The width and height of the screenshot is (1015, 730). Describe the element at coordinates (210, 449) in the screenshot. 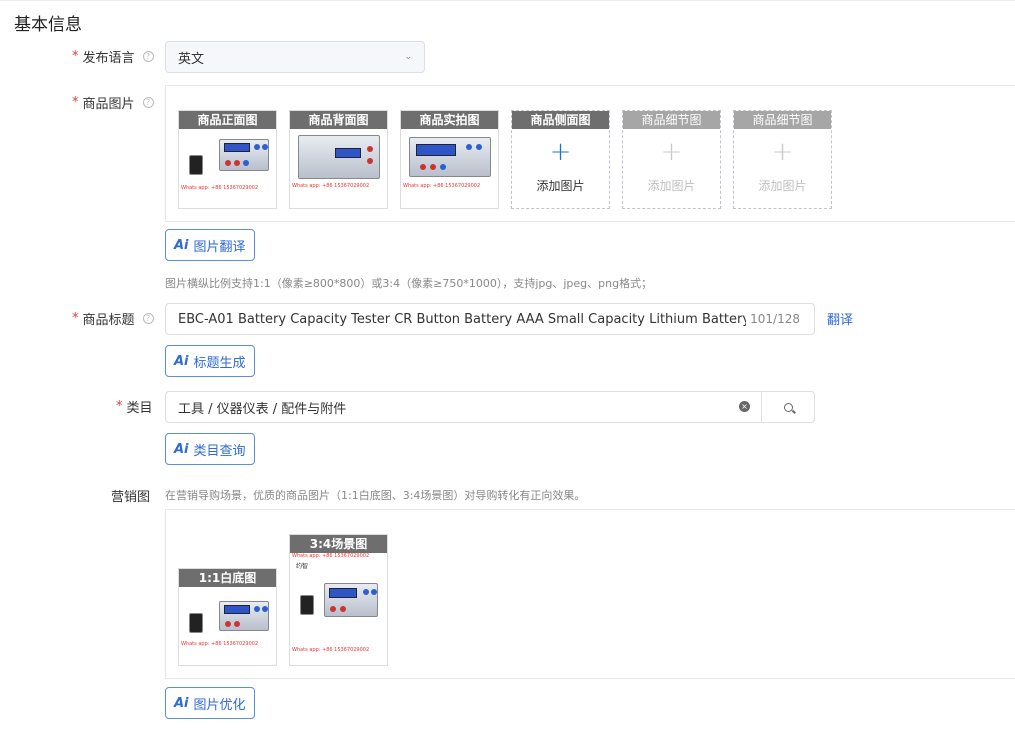

I see `category-query-button: Ai 类目查询` at that location.